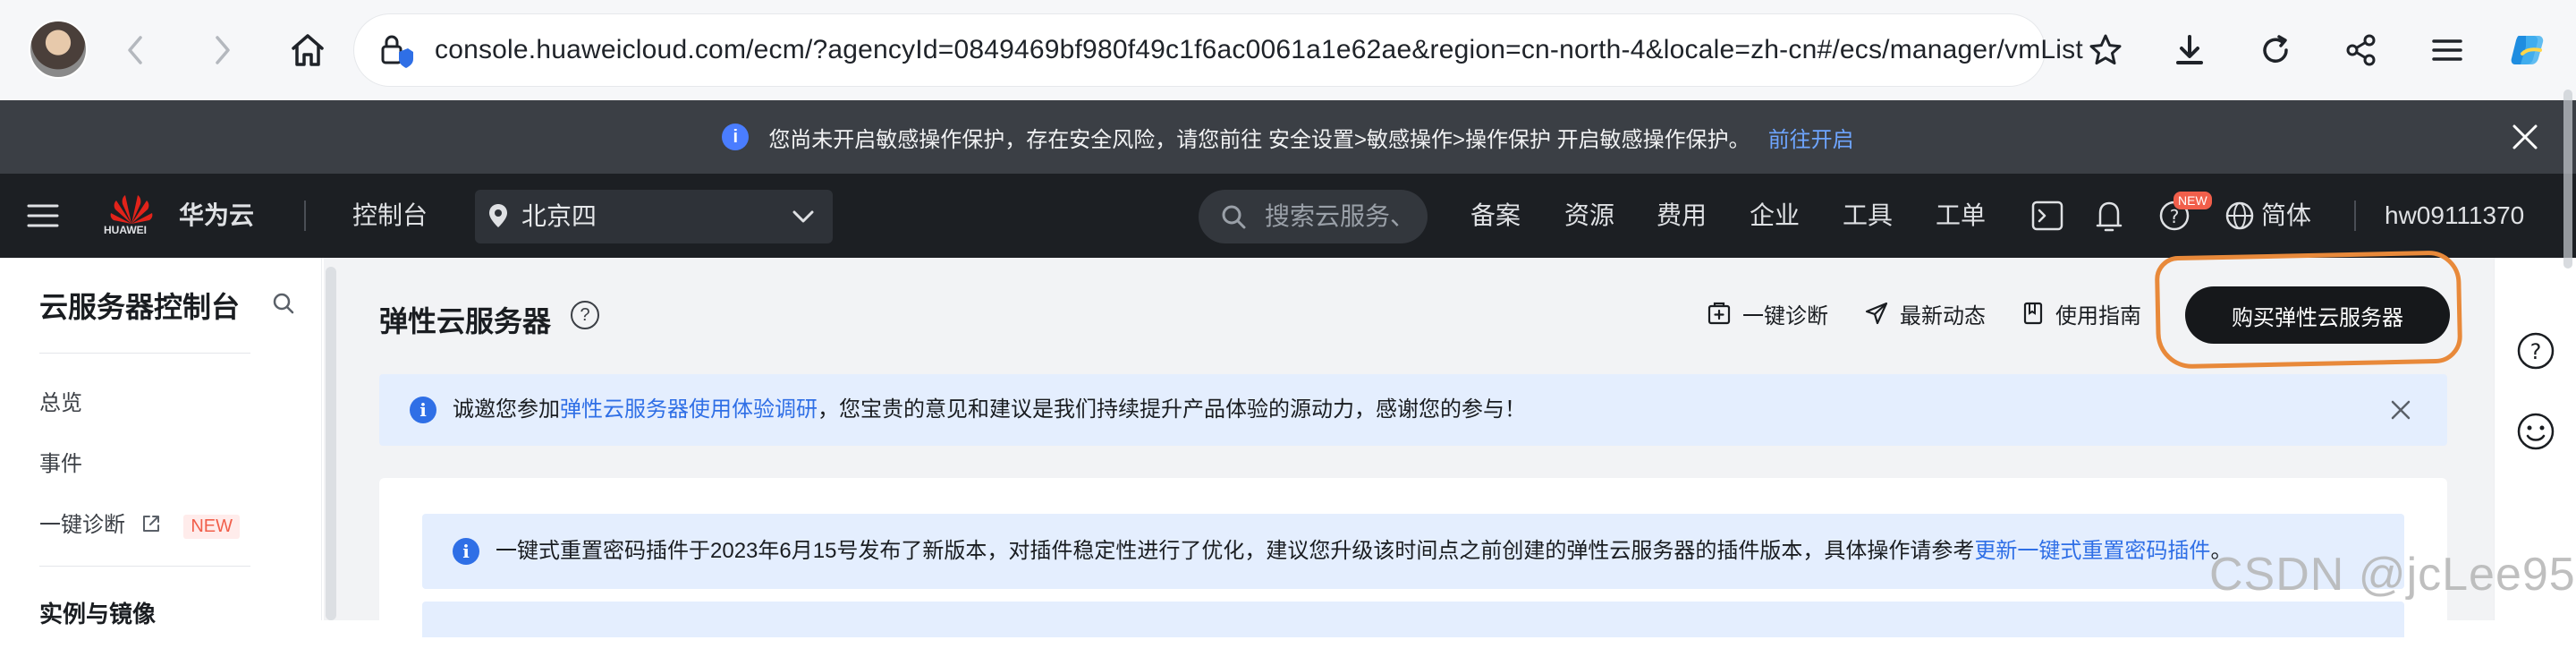 The image size is (2576, 657). I want to click on diagnosis-action: 一键诊断, so click(1767, 313).